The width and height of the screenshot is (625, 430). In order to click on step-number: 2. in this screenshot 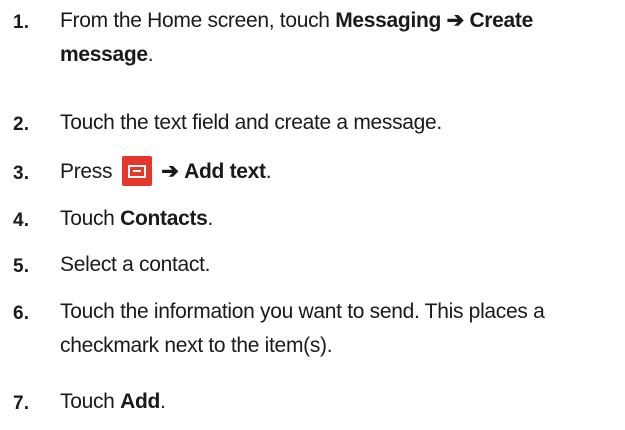, I will do `click(21, 124)`.